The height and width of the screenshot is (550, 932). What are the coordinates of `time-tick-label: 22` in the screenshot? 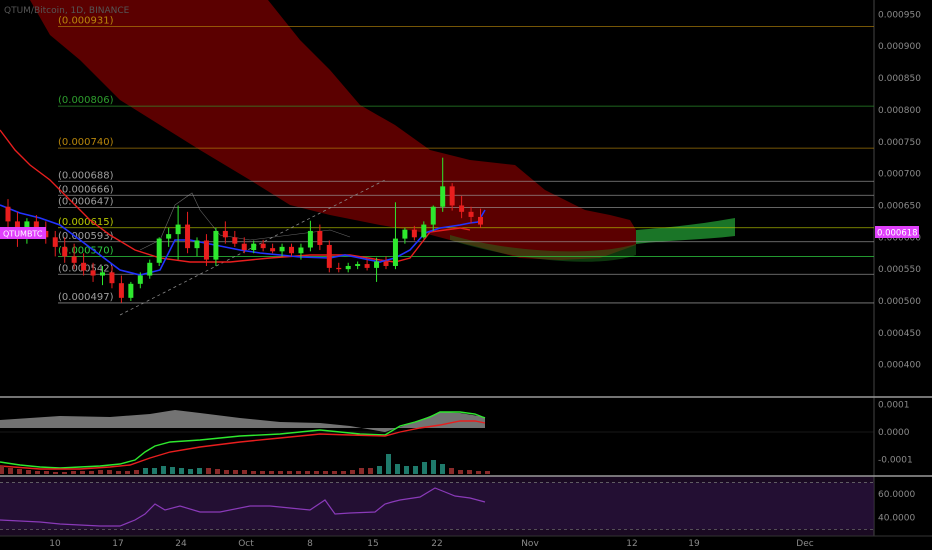 It's located at (436, 544).